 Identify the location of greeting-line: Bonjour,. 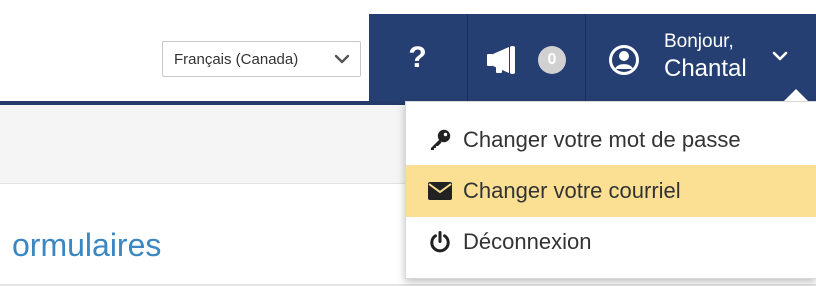
(699, 41).